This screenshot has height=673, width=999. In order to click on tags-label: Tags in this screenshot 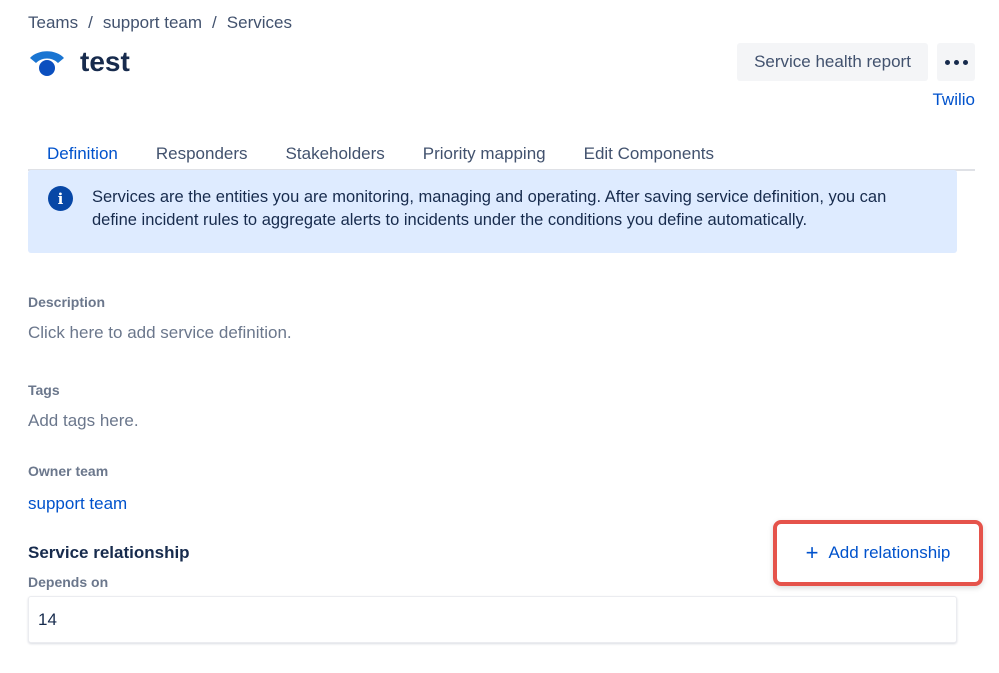, I will do `click(44, 390)`.